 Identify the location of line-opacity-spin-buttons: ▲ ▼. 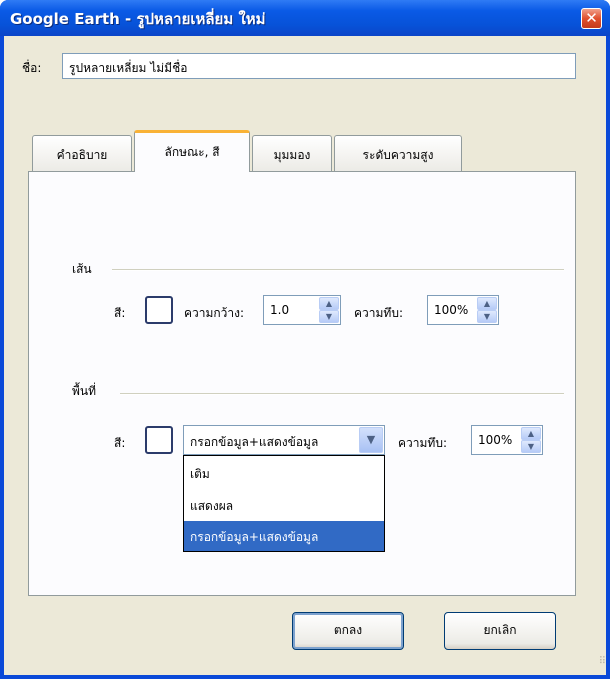
(487, 310).